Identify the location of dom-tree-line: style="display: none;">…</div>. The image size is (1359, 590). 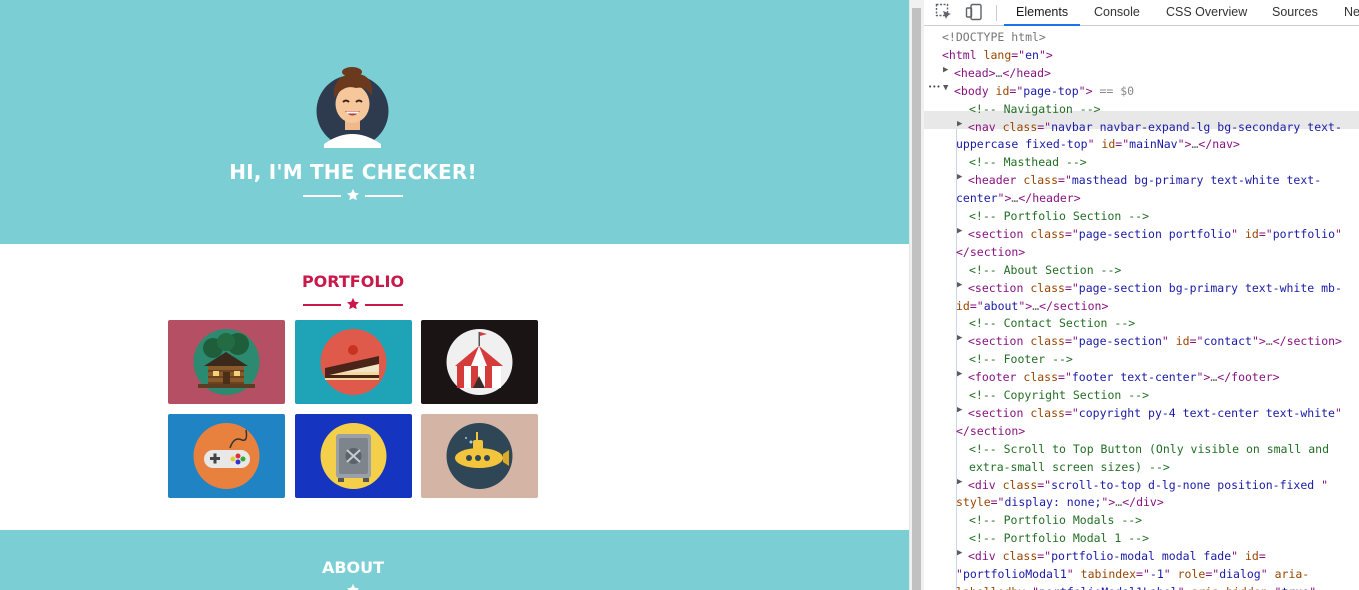
(1060, 502).